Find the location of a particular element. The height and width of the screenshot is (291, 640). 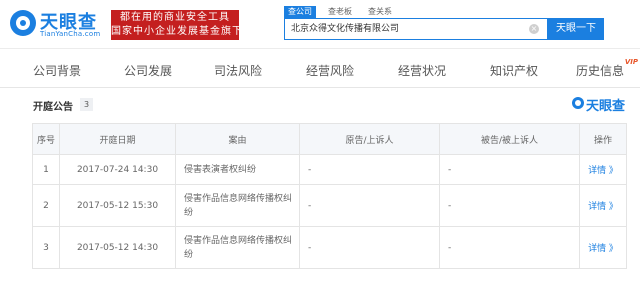

row-date: 2017-05-12 15:30 is located at coordinates (117, 205).